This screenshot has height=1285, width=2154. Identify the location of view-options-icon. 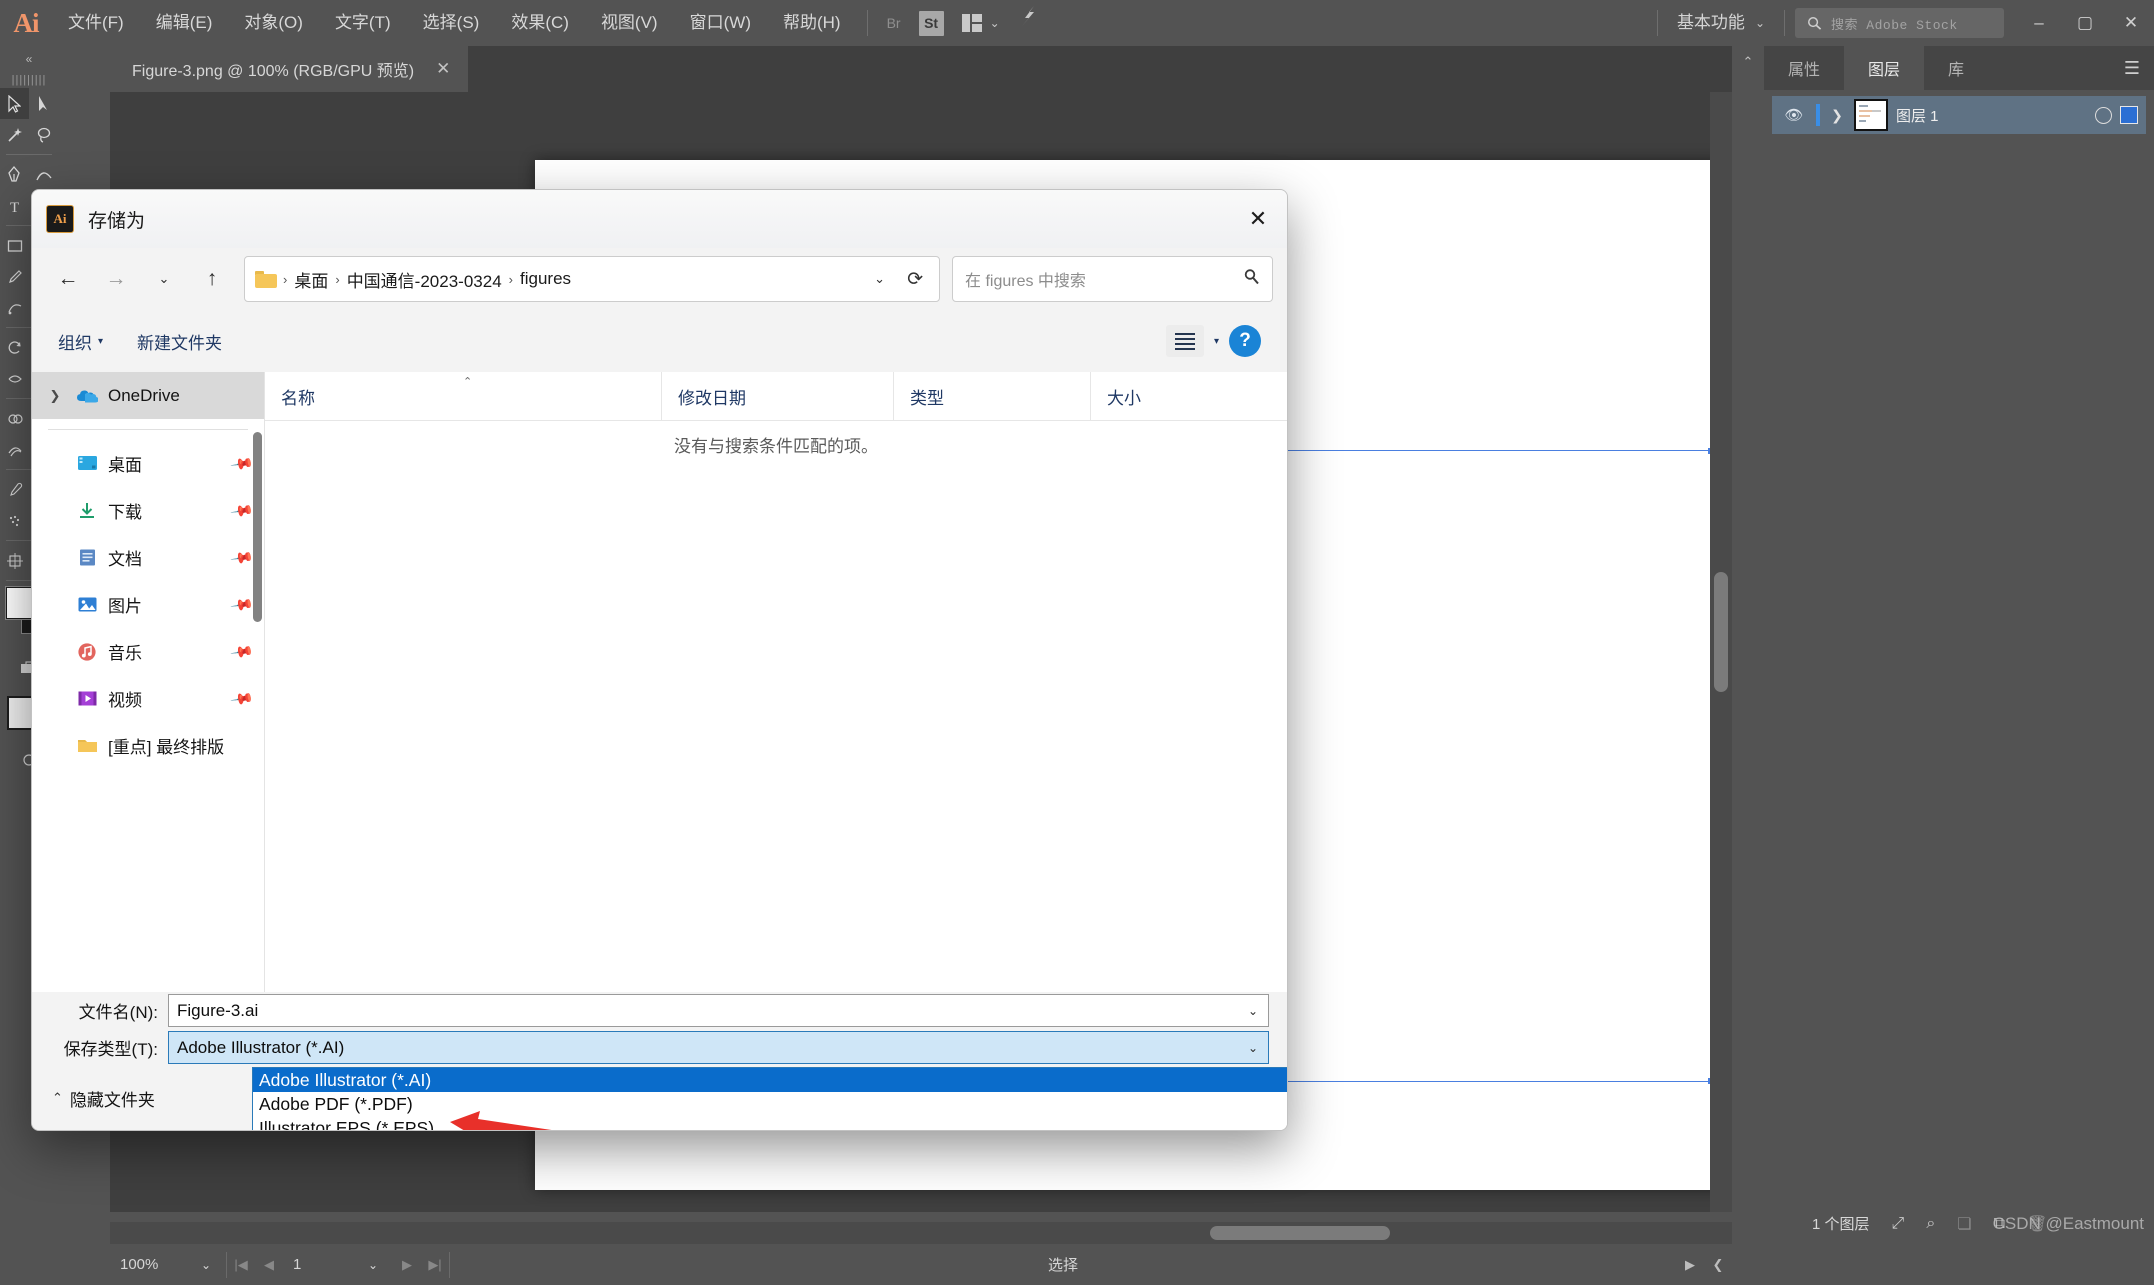
(1184, 341).